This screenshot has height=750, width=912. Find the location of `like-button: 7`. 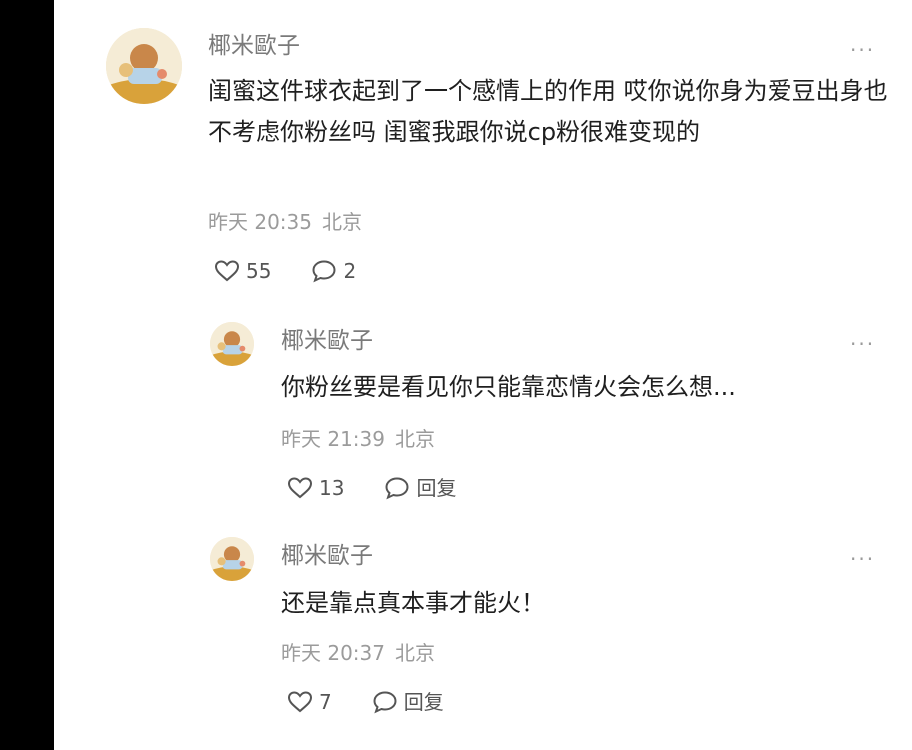

like-button: 7 is located at coordinates (309, 702).